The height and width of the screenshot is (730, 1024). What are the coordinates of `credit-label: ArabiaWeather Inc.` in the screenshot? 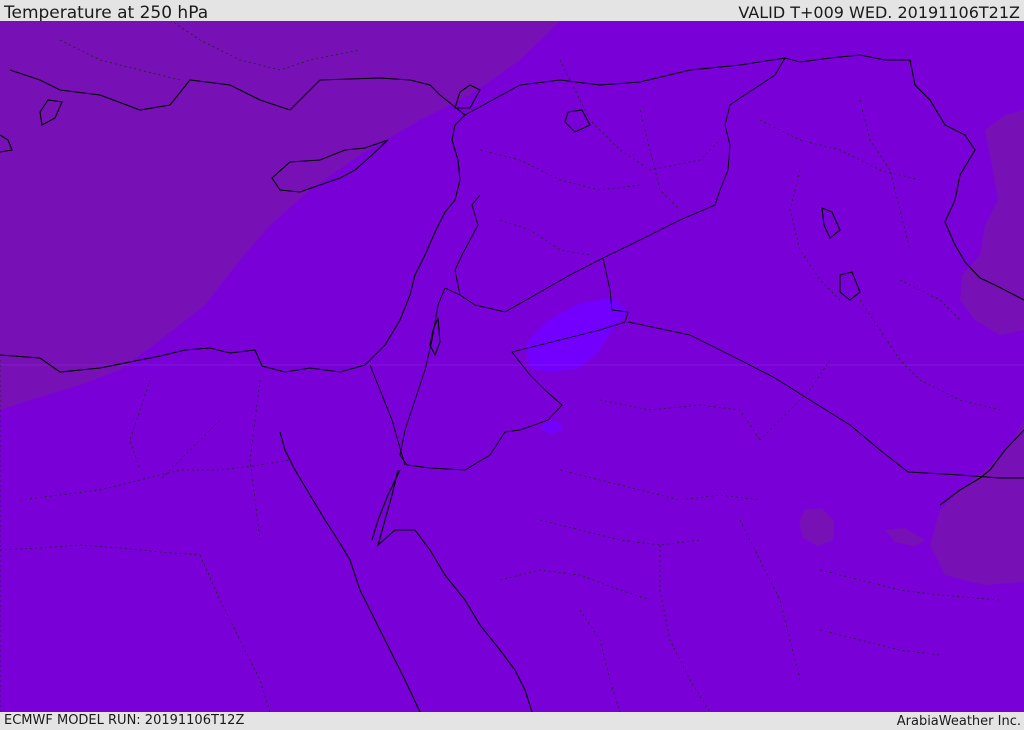 It's located at (958, 721).